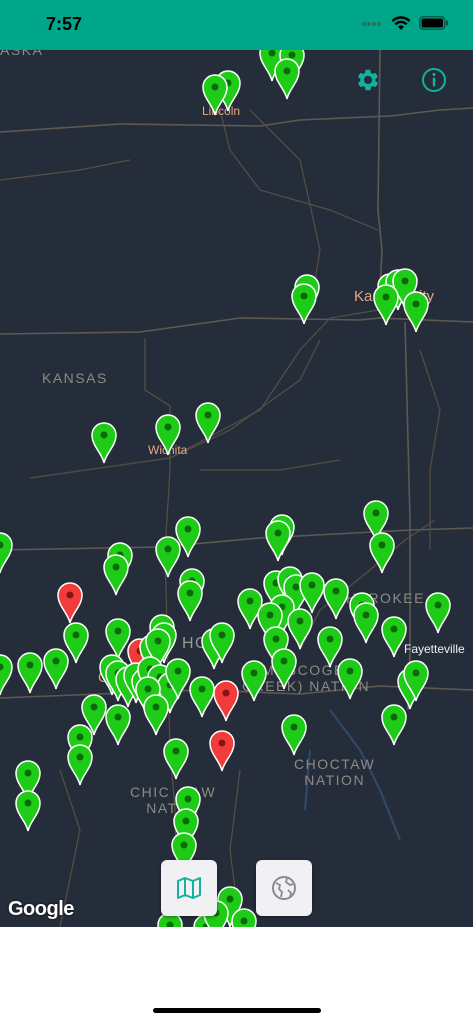 The image size is (473, 1024). I want to click on info-button, so click(434, 80).